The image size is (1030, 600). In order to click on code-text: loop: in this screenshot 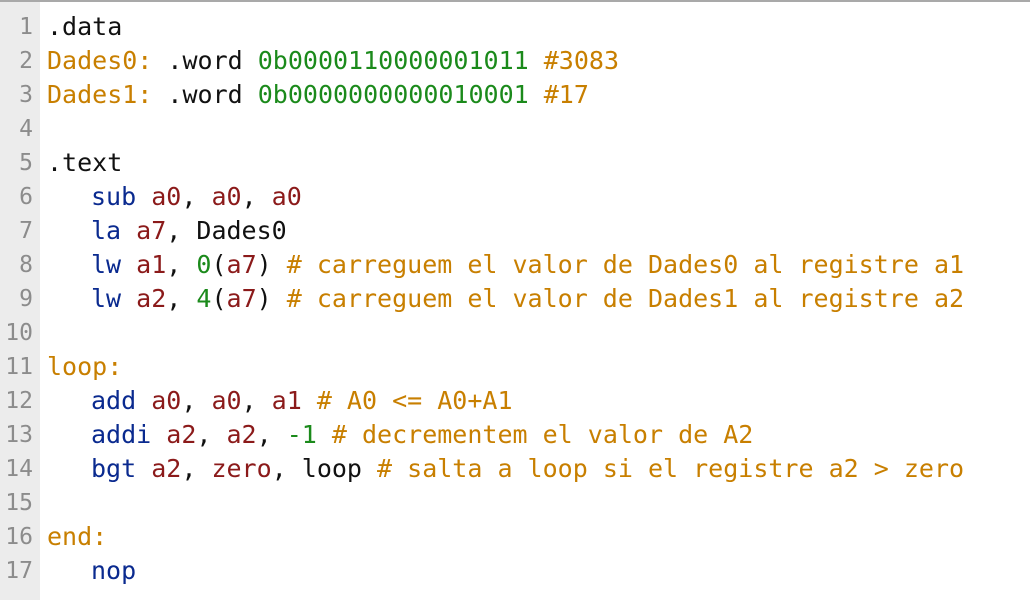, I will do `click(77, 367)`.